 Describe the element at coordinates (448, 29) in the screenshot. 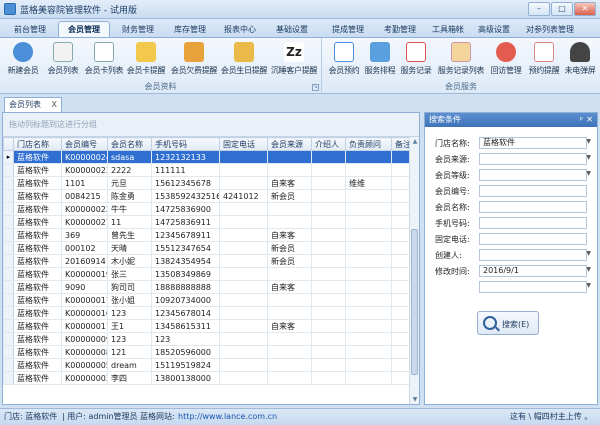

I see `tab-tools: 工具箱帐` at that location.